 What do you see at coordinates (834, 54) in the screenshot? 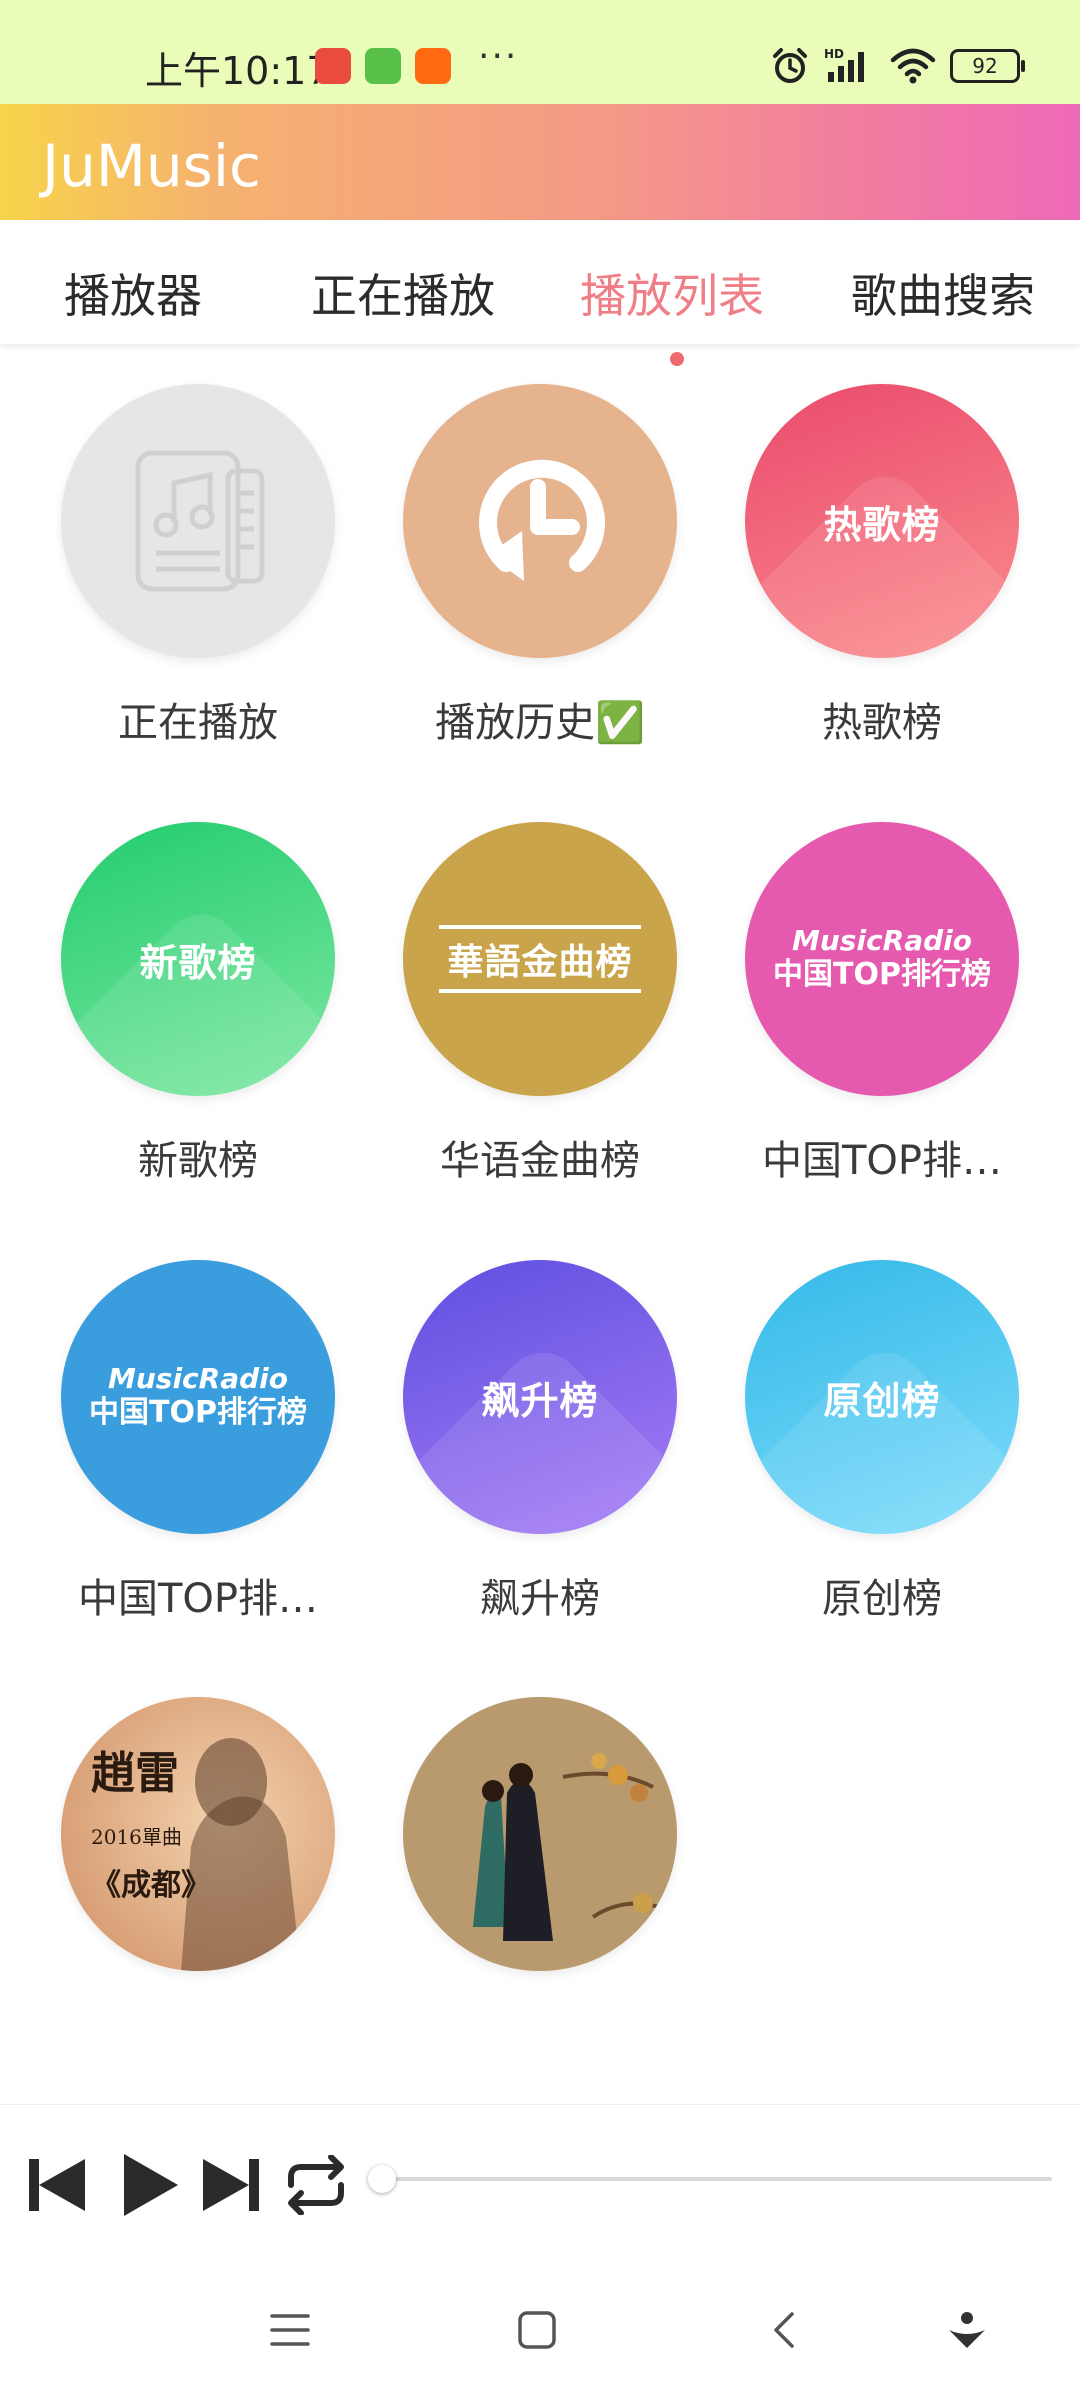
I see `svg-text: HD` at bounding box center [834, 54].